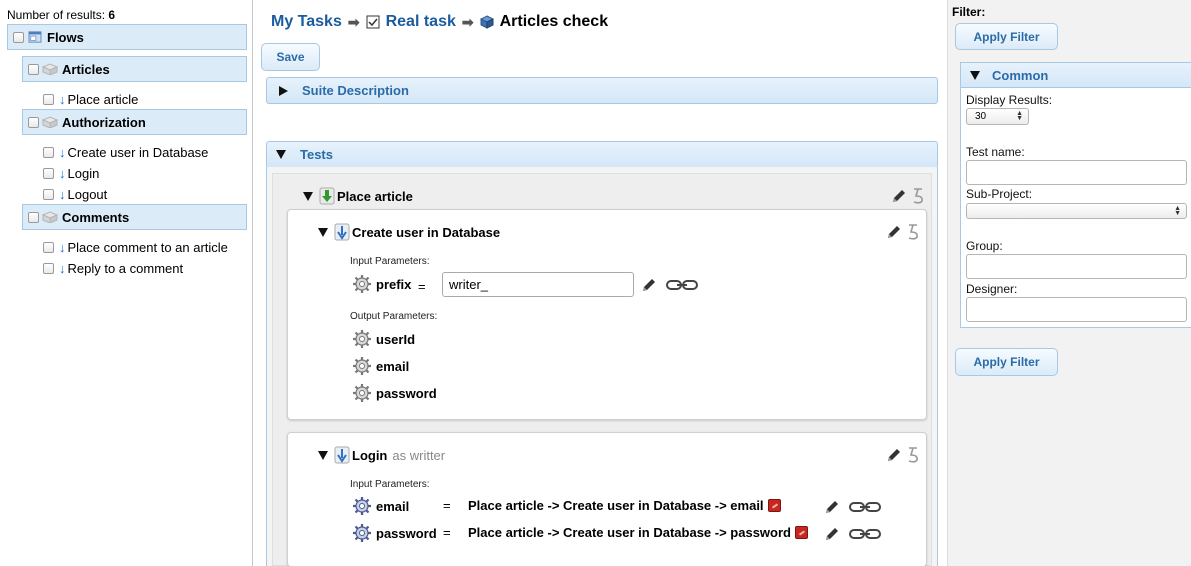 This screenshot has height=566, width=1191. I want to click on arrow-right-icon: ➡, so click(353, 21).